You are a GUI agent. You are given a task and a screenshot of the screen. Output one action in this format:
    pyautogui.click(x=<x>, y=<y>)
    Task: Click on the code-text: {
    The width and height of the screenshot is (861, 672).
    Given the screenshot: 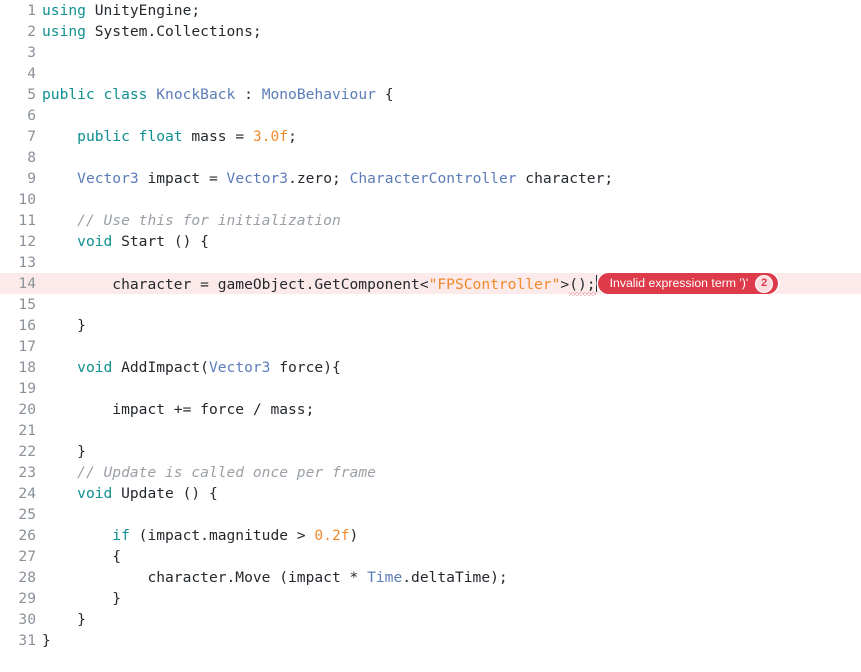 What is the action you would take?
    pyautogui.click(x=448, y=556)
    